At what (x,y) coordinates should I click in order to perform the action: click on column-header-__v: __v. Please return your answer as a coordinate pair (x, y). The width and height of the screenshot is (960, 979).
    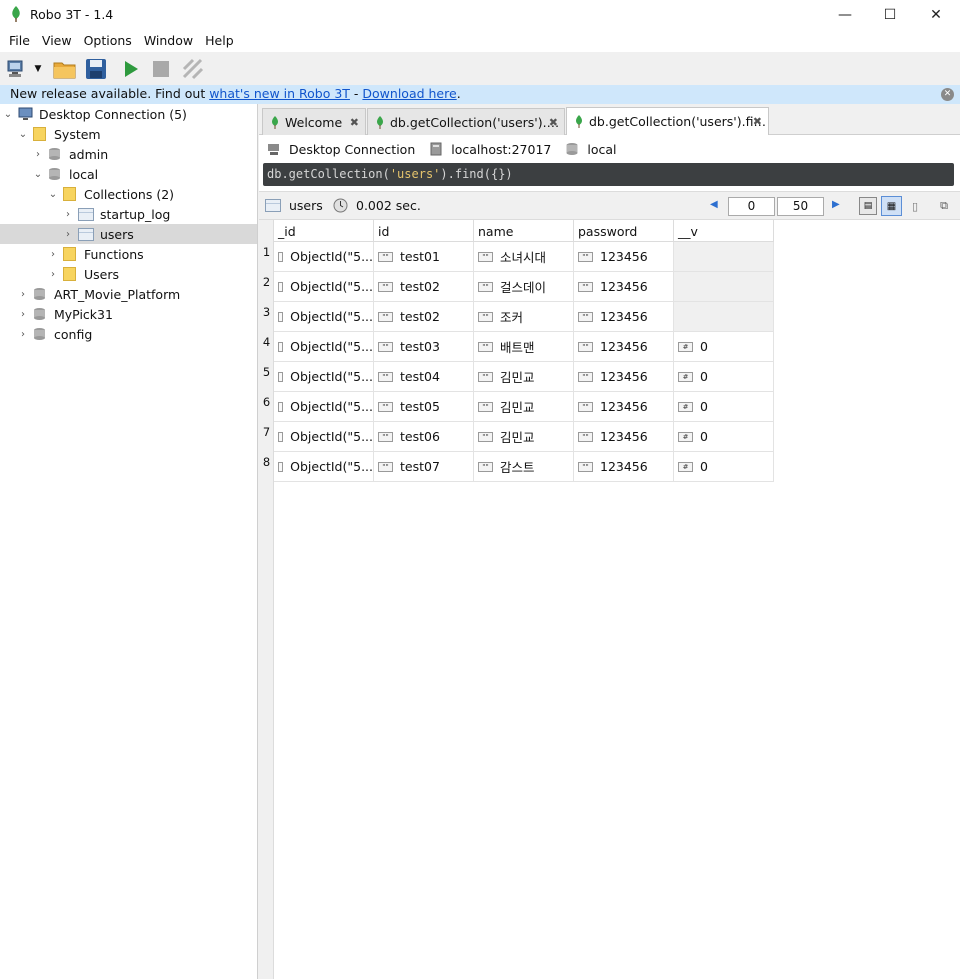
    Looking at the image, I should click on (724, 231).